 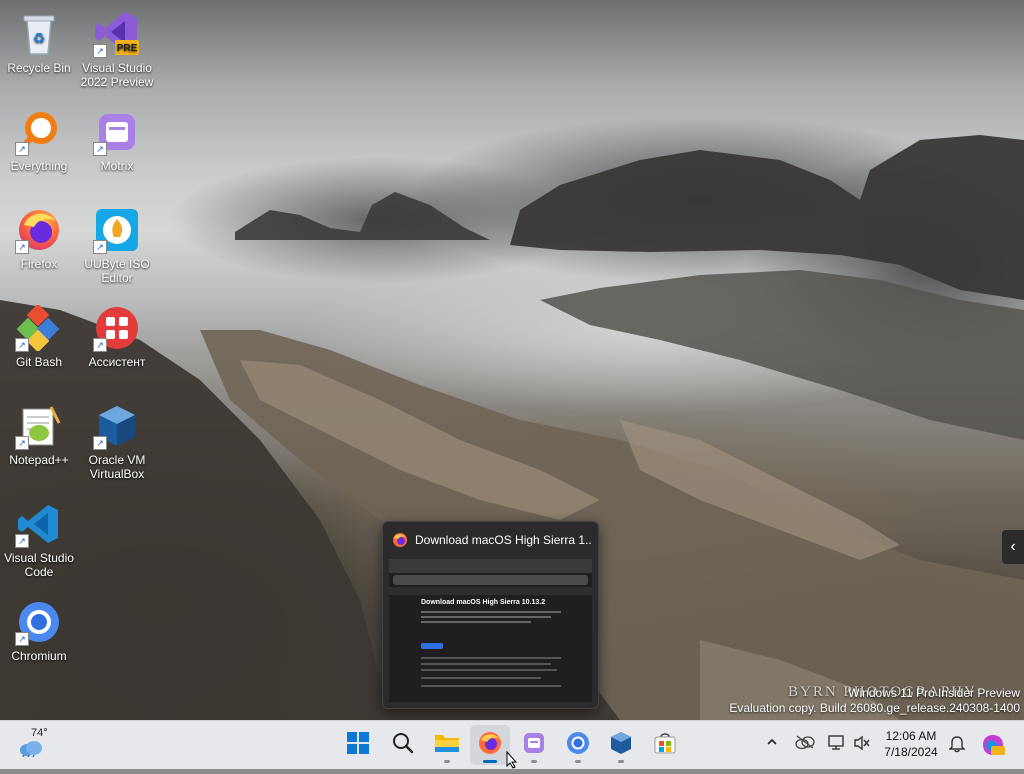 I want to click on desktop-icon-label: Visual Studio 2022 Preview, so click(x=117, y=75).